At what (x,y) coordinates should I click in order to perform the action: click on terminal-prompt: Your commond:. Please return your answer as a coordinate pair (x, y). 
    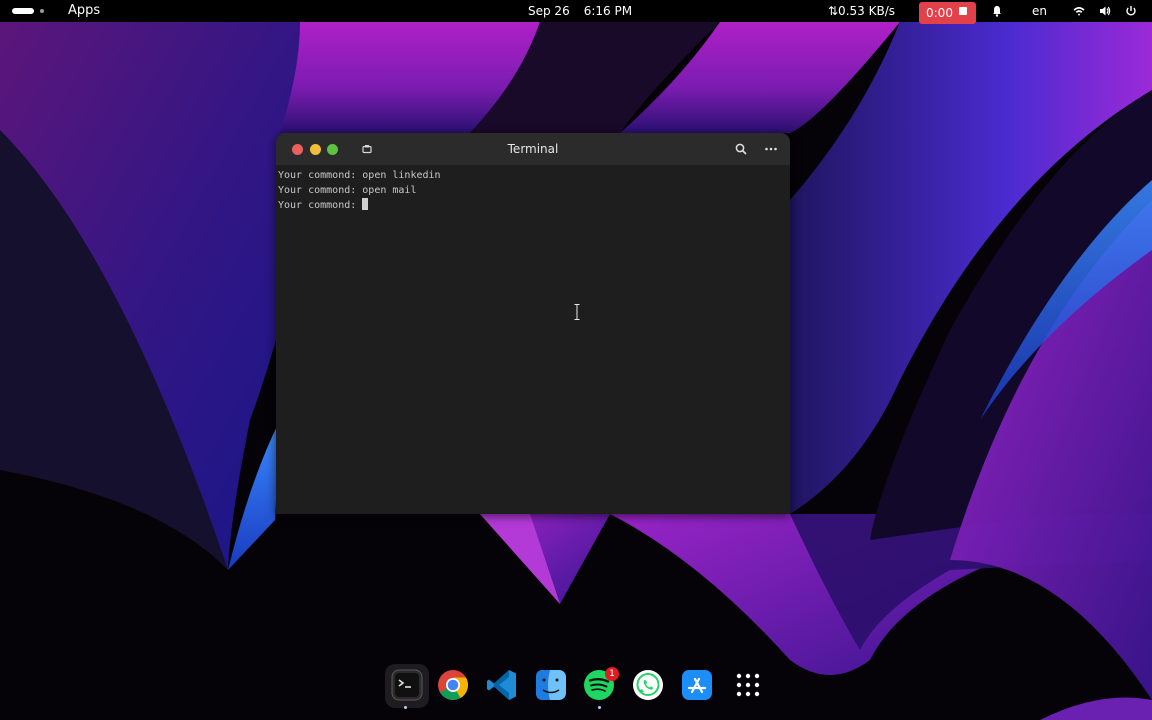
    Looking at the image, I should click on (320, 205).